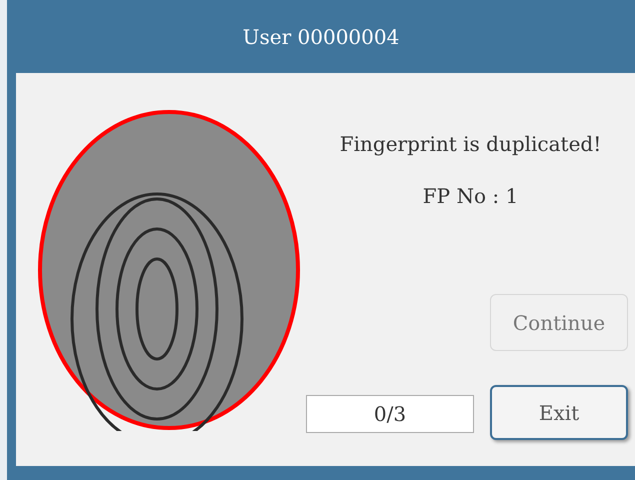 This screenshot has width=635, height=480. Describe the element at coordinates (471, 144) in the screenshot. I see `status-message: Fingerprint is duplicated!` at that location.